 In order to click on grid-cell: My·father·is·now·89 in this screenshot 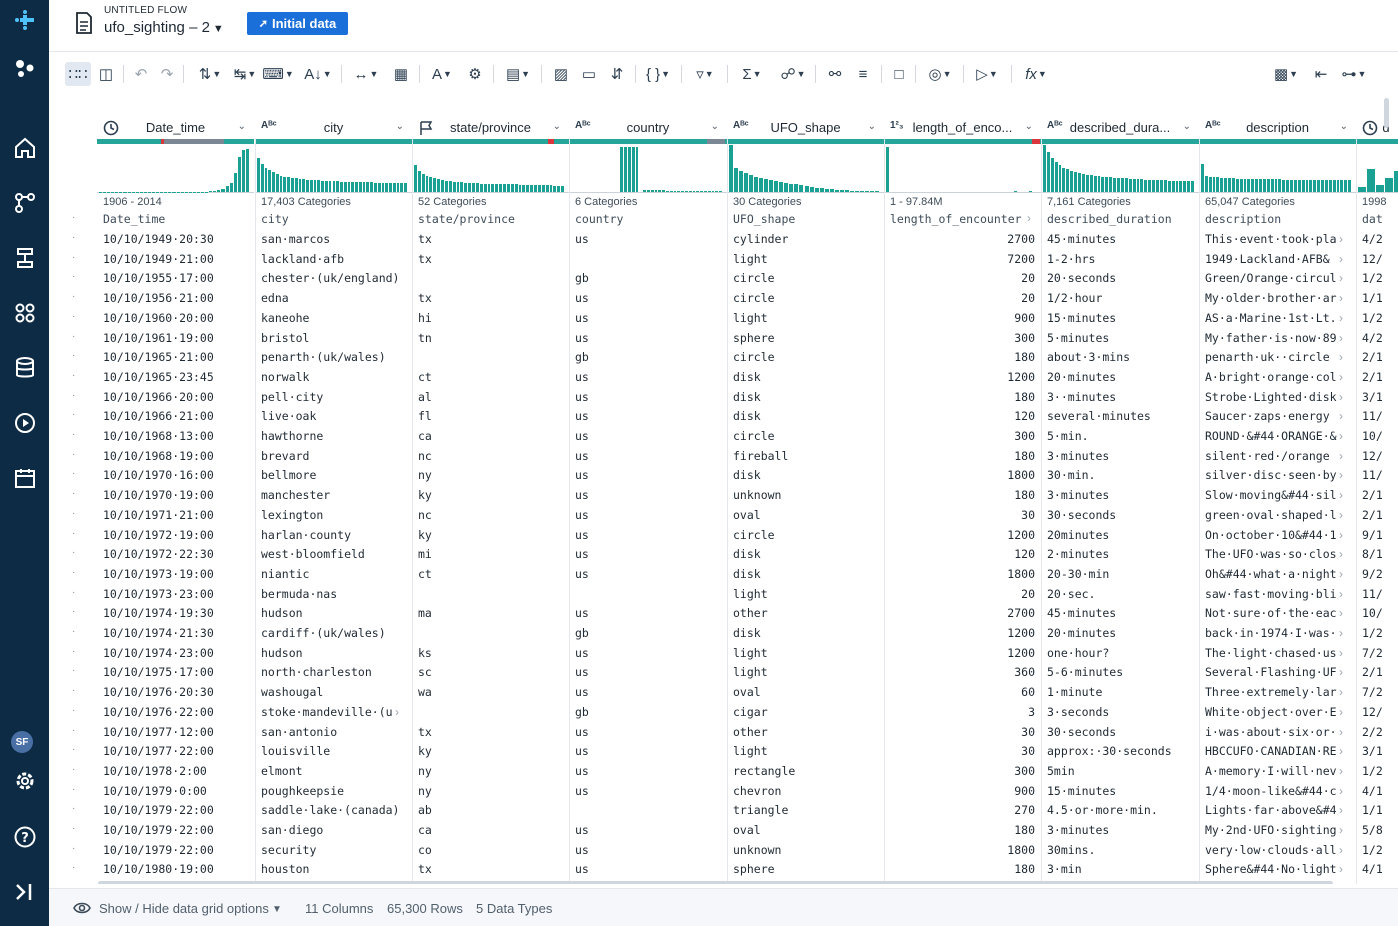, I will do `click(1271, 338)`.